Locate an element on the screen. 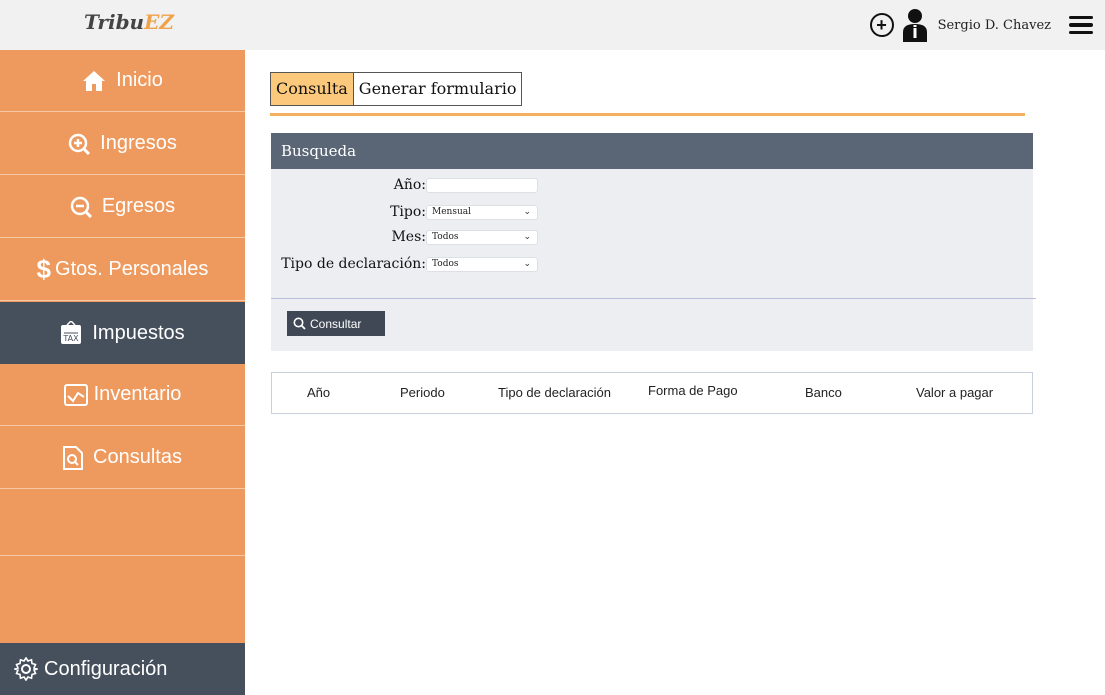  tipo-value: Mensual is located at coordinates (451, 212).